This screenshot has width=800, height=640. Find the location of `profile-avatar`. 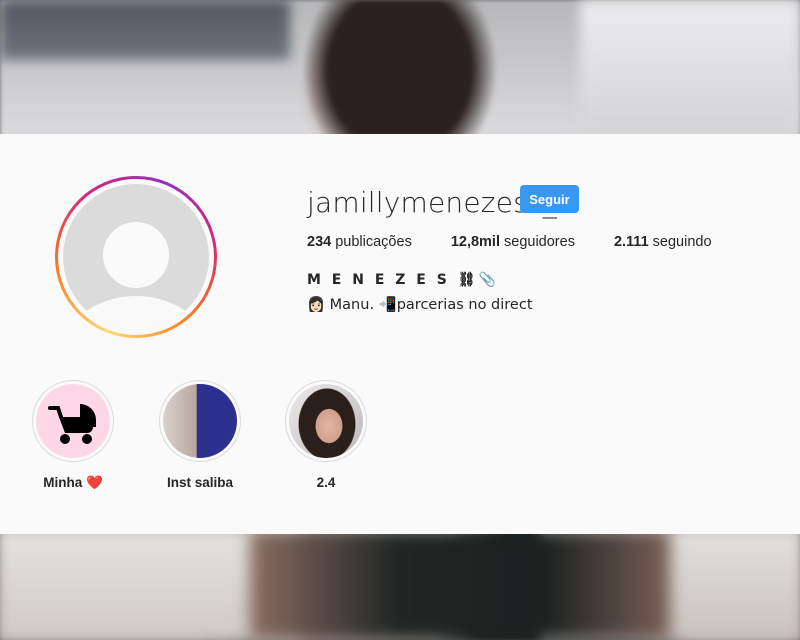

profile-avatar is located at coordinates (136, 257).